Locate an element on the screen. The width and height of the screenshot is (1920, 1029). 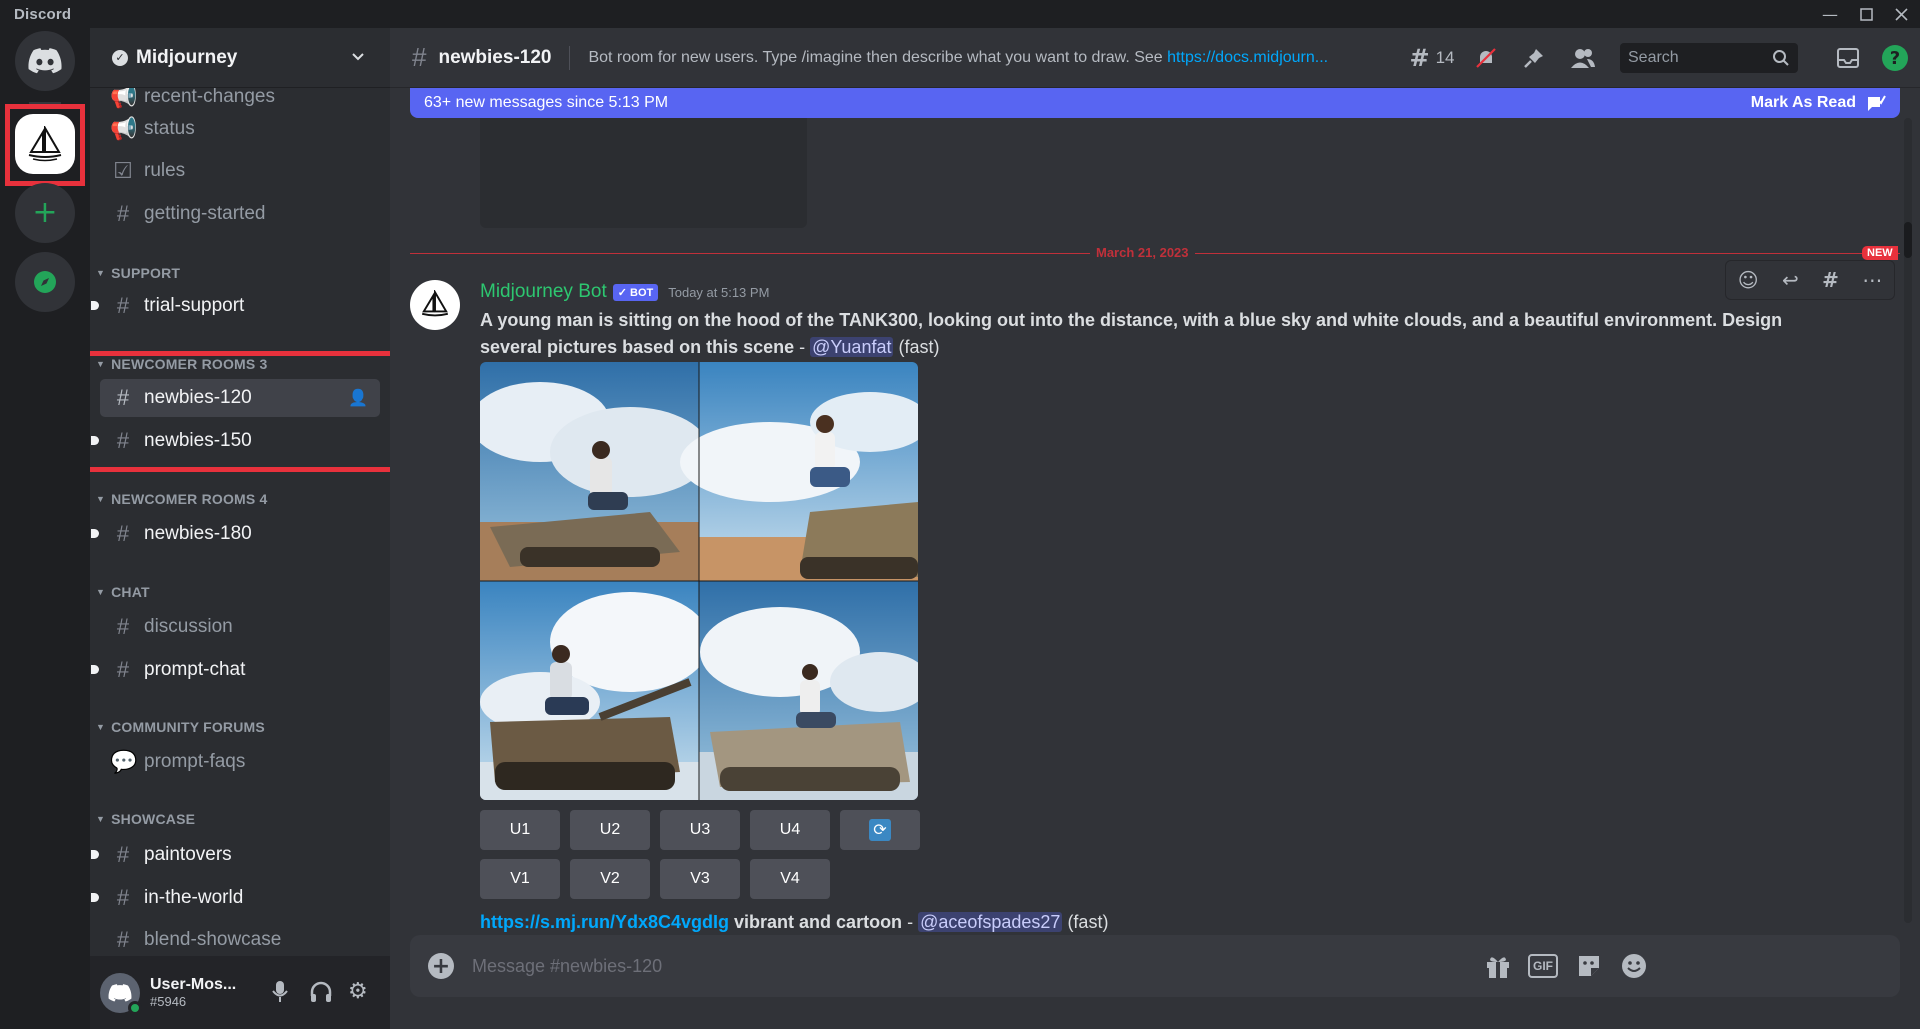
channel-in-the-world: # in-the-world is located at coordinates (235, 898).